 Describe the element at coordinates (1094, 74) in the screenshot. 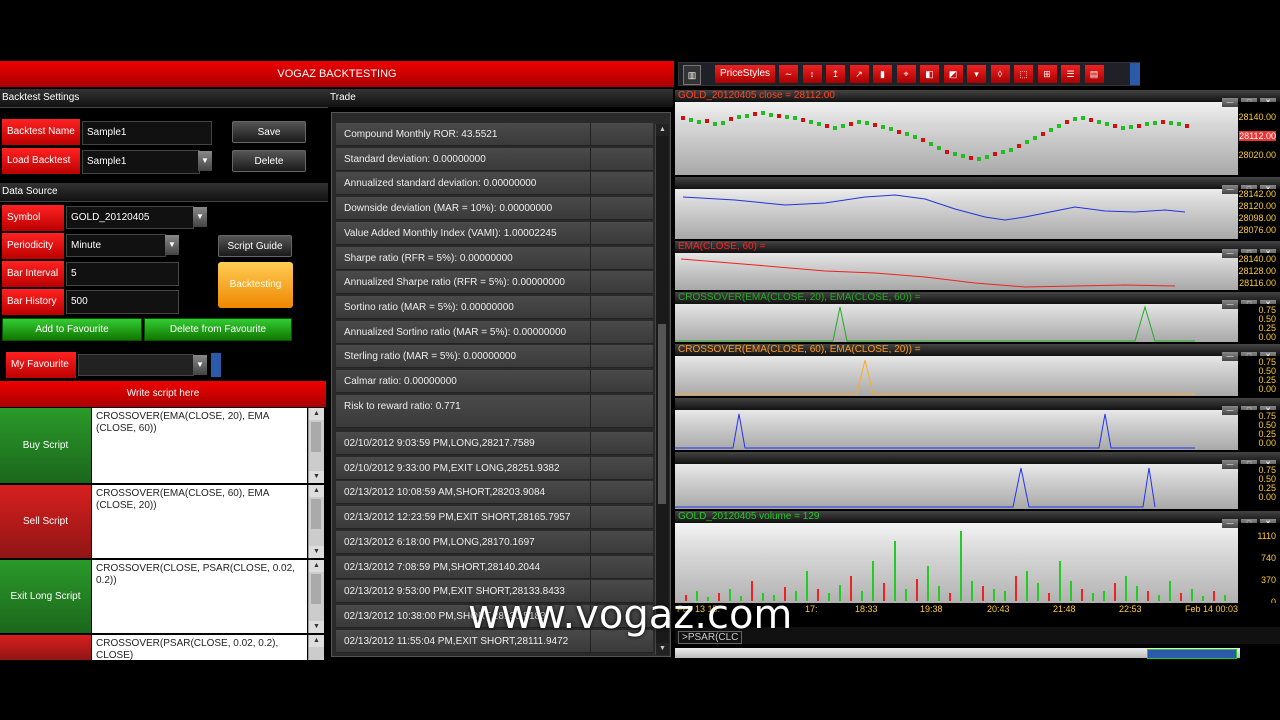

I see `table-icon: ▤` at that location.